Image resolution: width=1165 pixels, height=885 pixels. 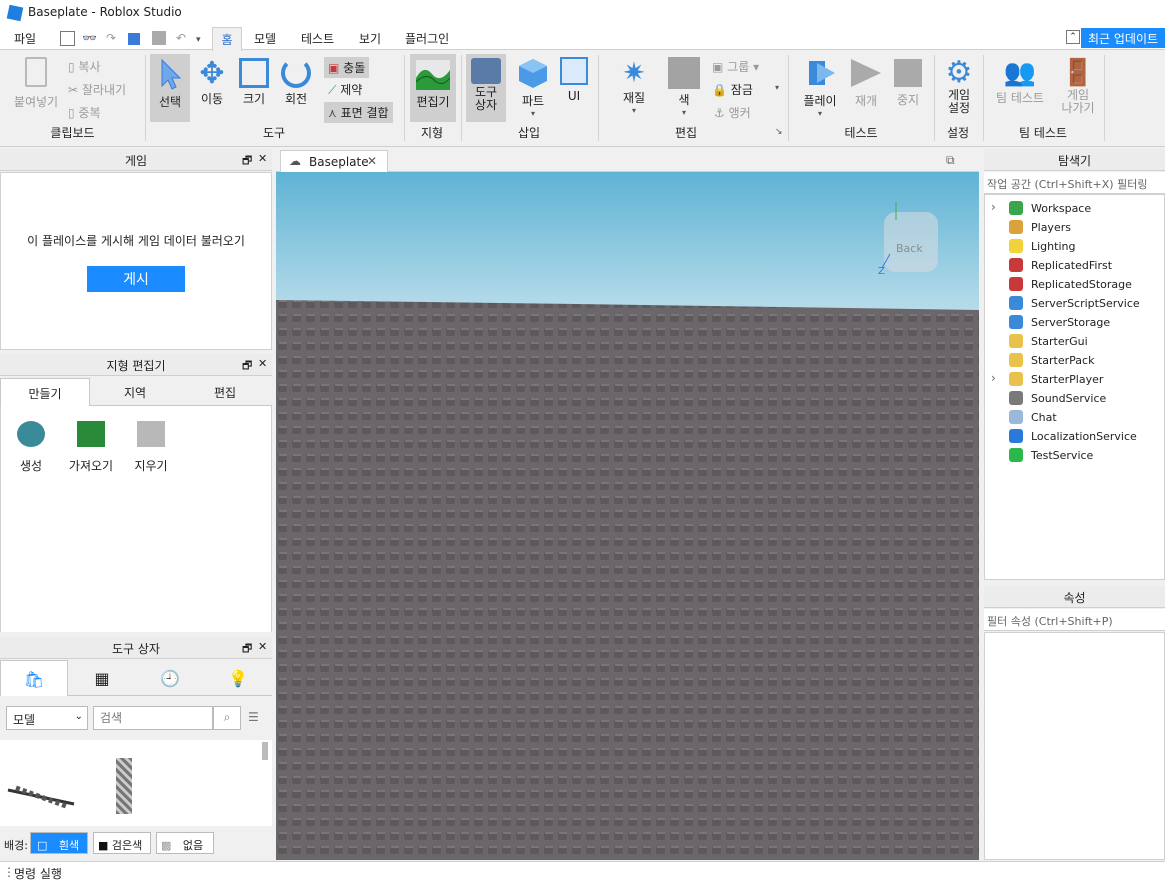 I want to click on explorer-filter-input: 작업 공간 (Ctrl+Shift+X) 필터링, so click(x=1074, y=183).